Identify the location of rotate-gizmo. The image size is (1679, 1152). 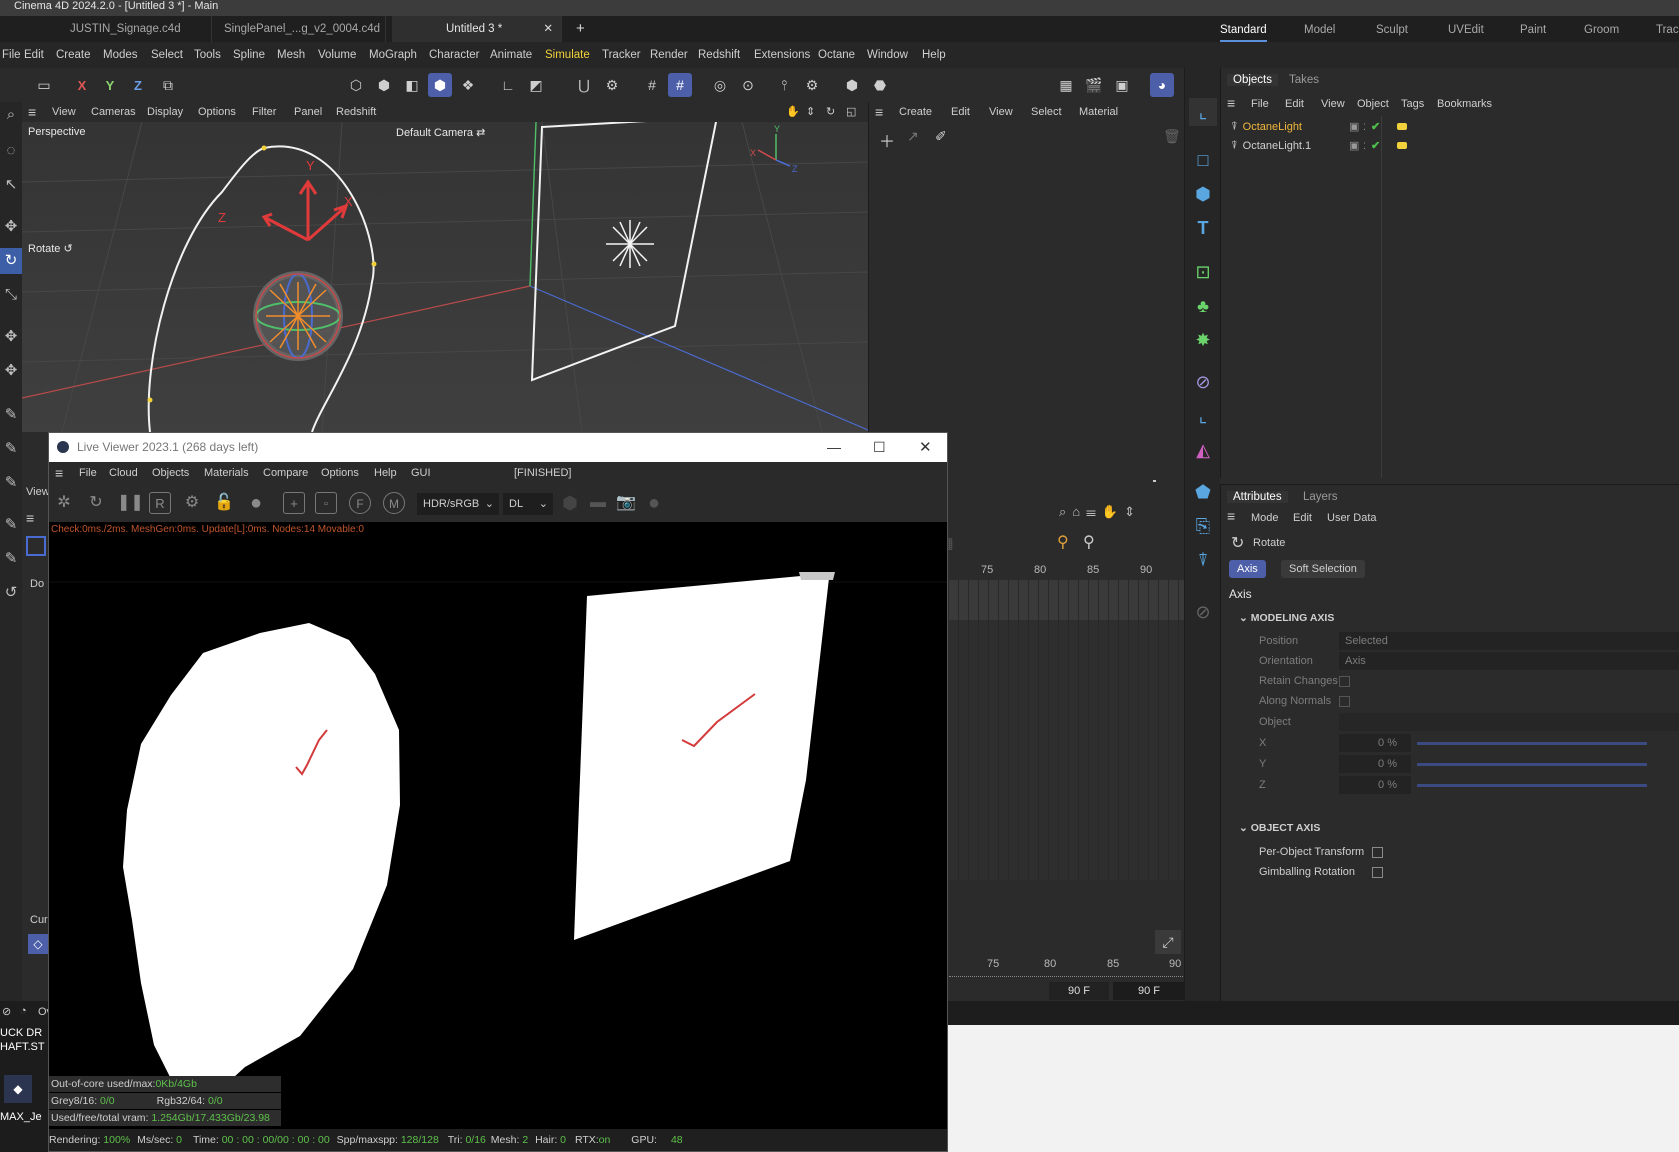
(298, 316).